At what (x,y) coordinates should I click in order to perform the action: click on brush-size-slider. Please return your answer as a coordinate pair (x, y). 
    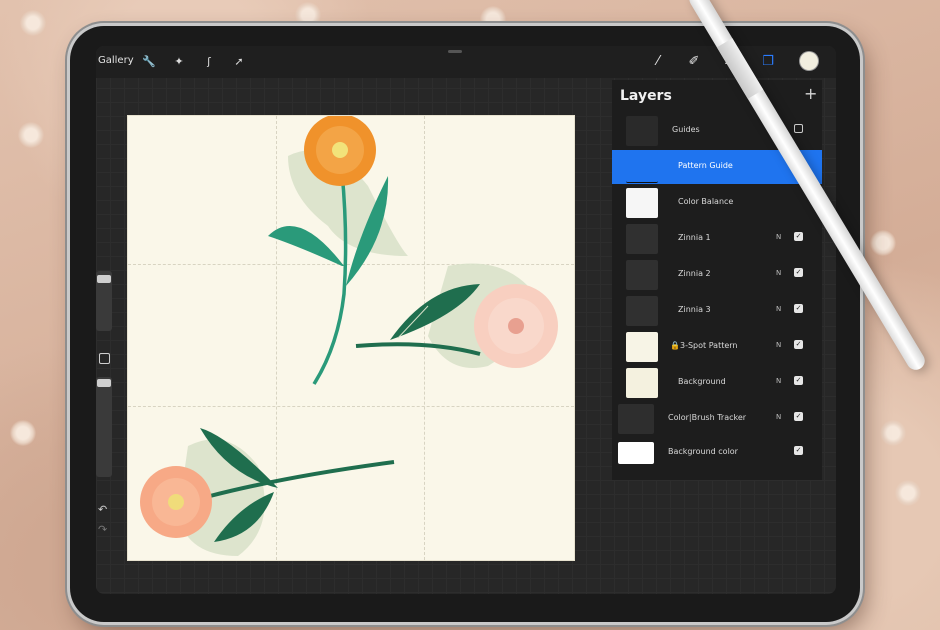
    Looking at the image, I should click on (104, 301).